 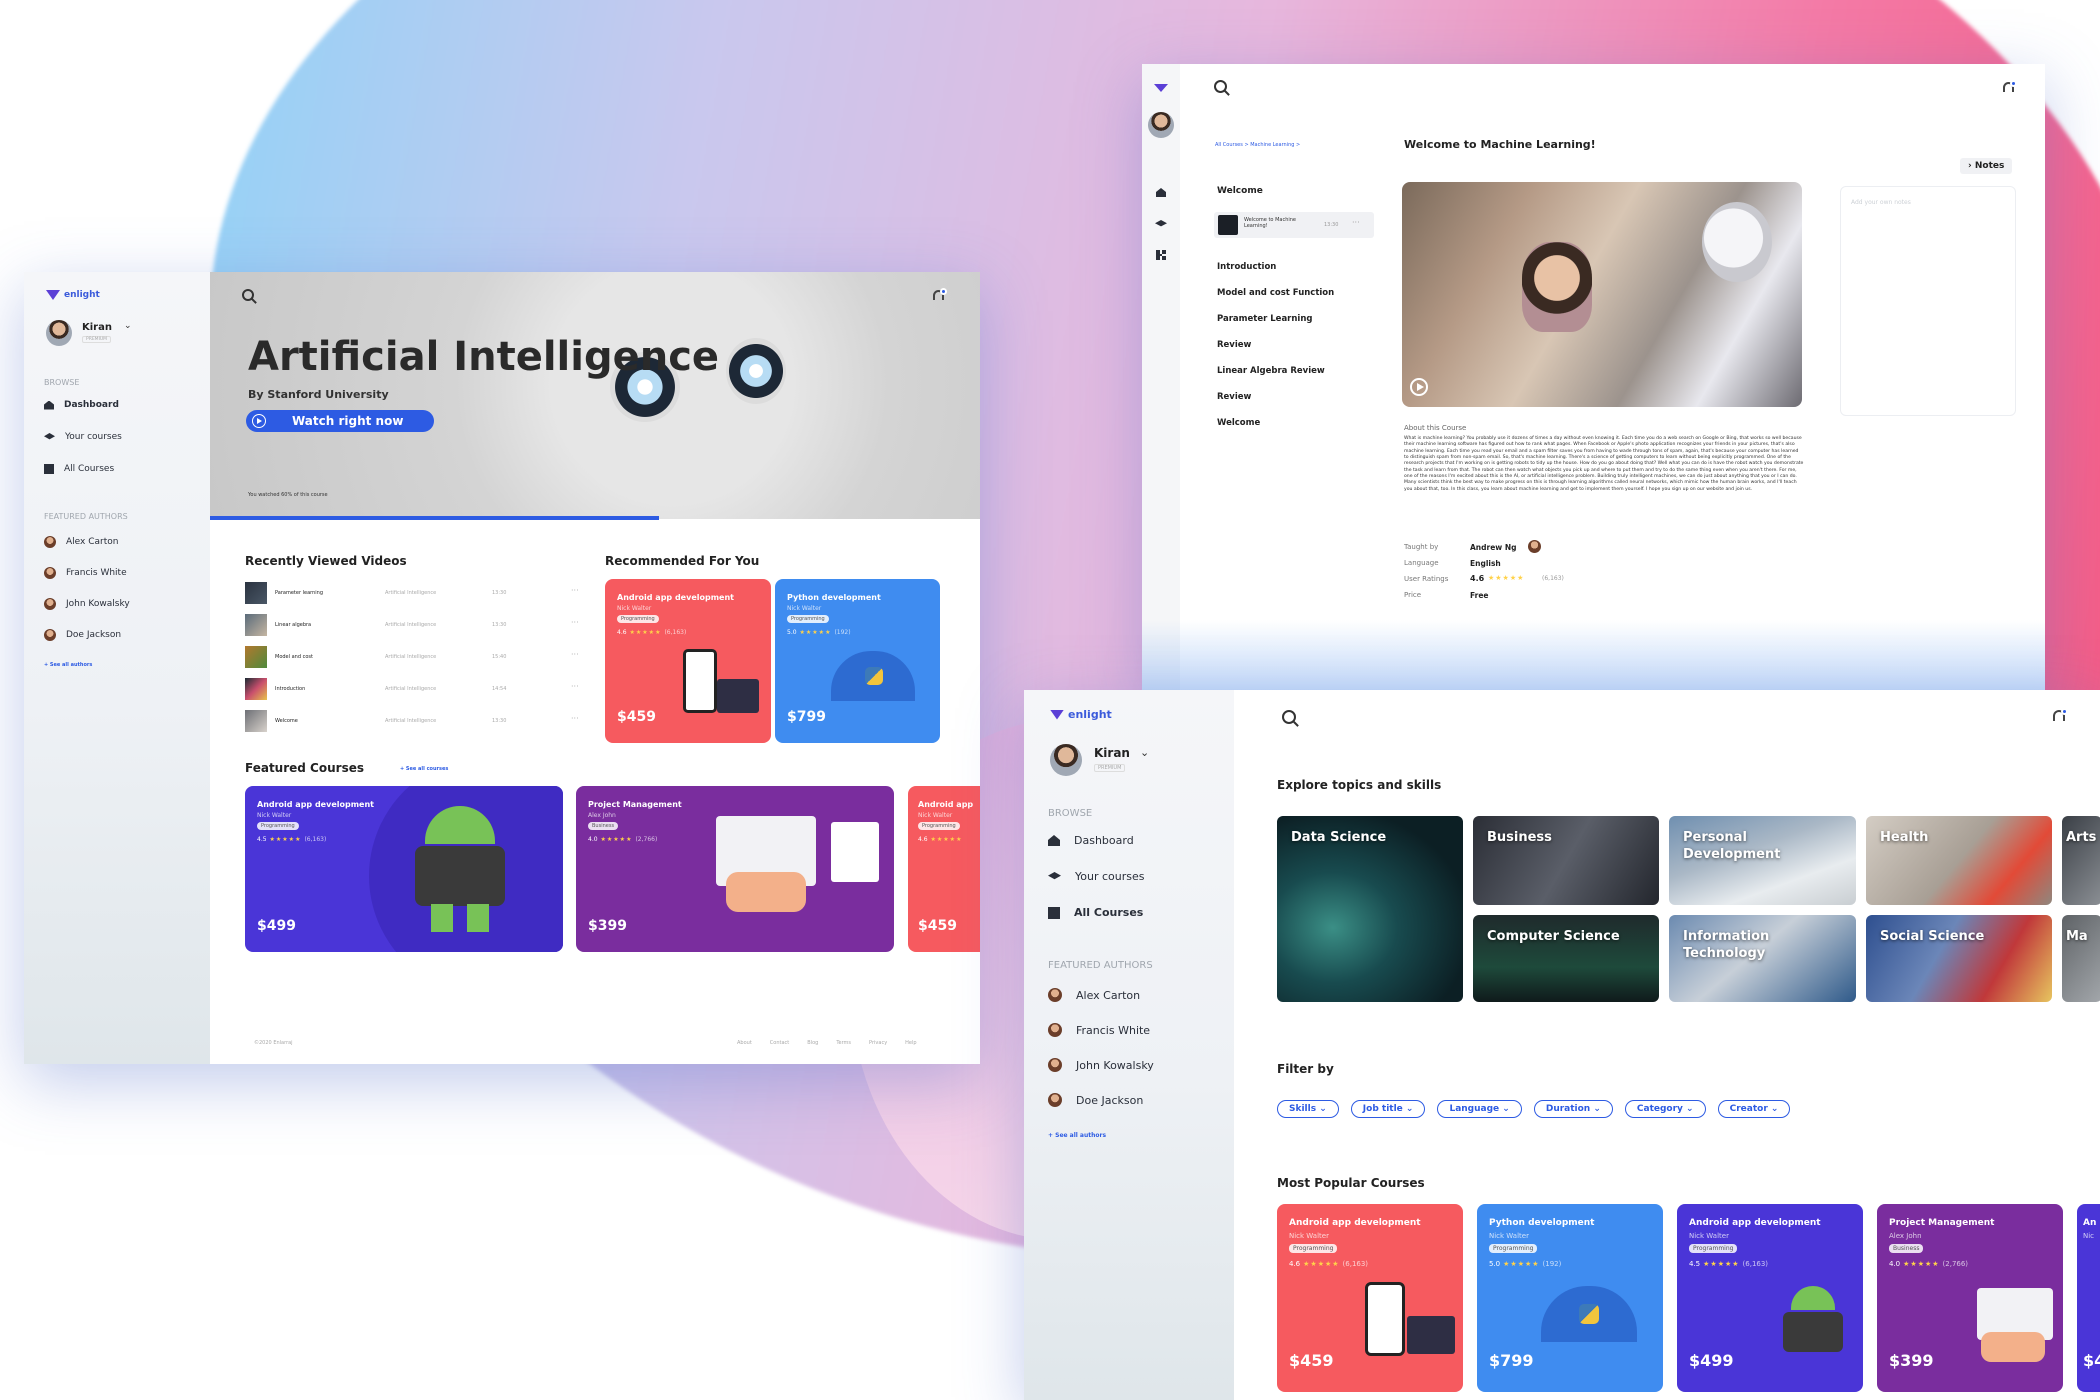 What do you see at coordinates (1388, 1109) in the screenshot?
I see `filter-chip-job-title: Job title ⌄` at bounding box center [1388, 1109].